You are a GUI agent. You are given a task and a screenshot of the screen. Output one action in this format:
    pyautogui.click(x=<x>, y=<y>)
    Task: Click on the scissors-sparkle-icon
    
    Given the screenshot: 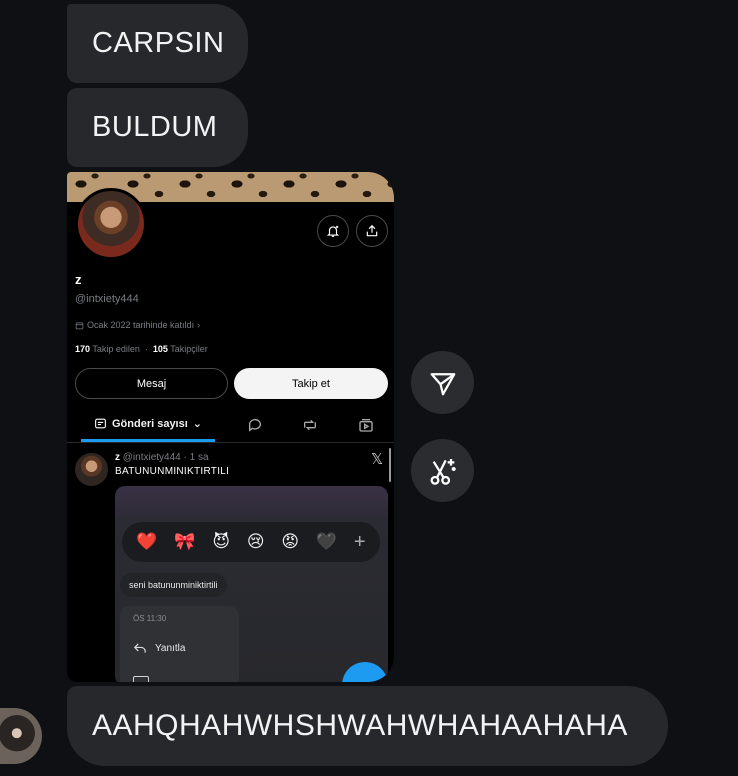 What is the action you would take?
    pyautogui.click(x=443, y=471)
    